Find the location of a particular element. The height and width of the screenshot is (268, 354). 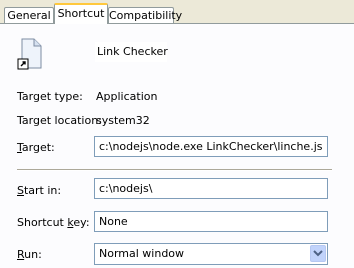

run-select-value: Normal window is located at coordinates (142, 253).